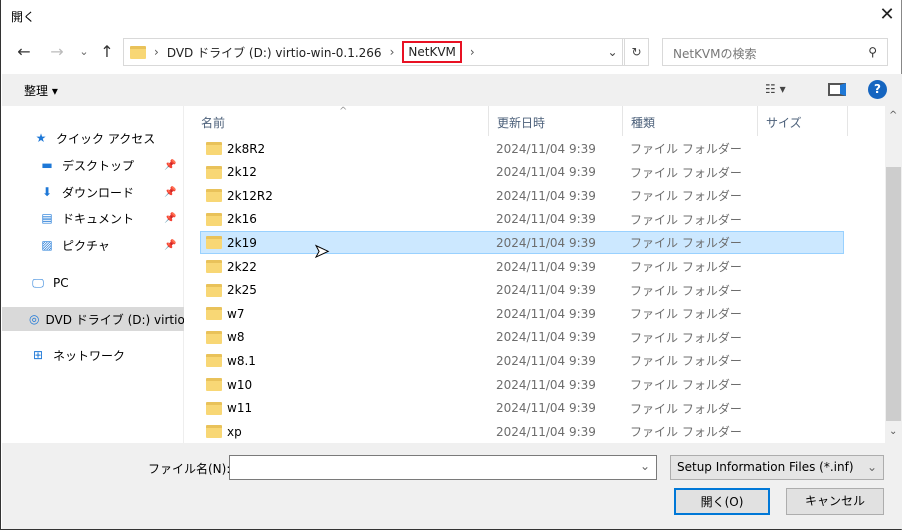  Describe the element at coordinates (443, 467) in the screenshot. I see `filename-input: ⌄` at that location.